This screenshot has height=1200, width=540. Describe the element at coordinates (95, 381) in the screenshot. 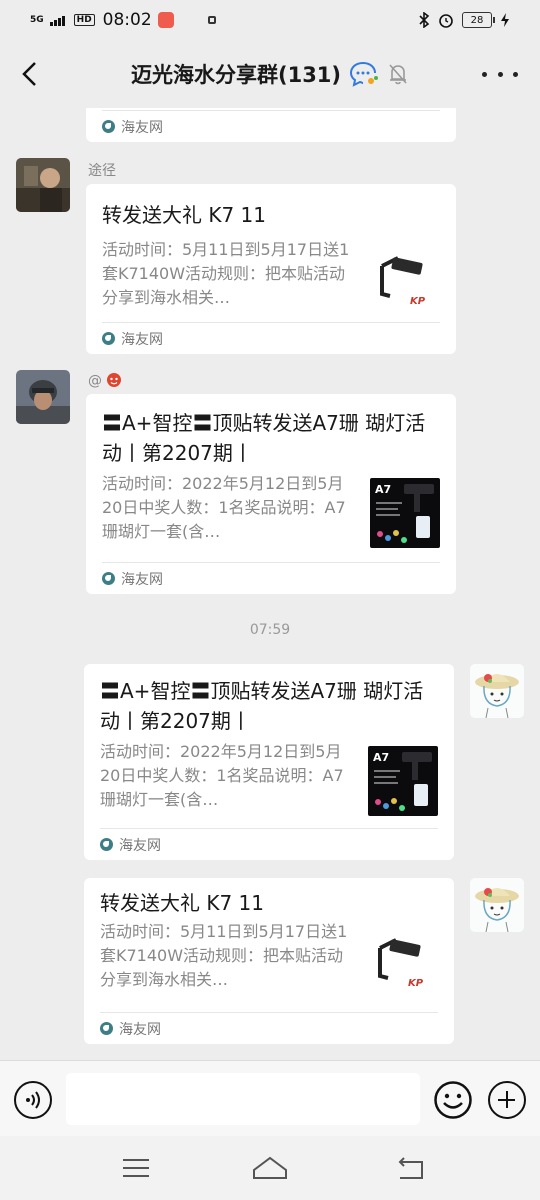

I see `sender-name-text: @` at that location.